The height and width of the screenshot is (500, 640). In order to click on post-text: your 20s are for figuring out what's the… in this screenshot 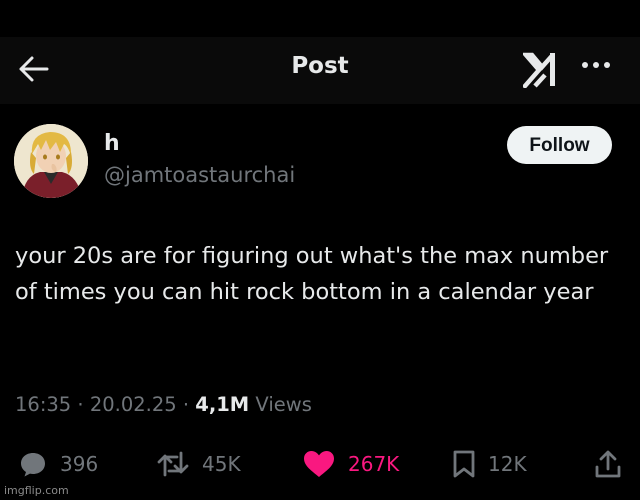, I will do `click(312, 274)`.